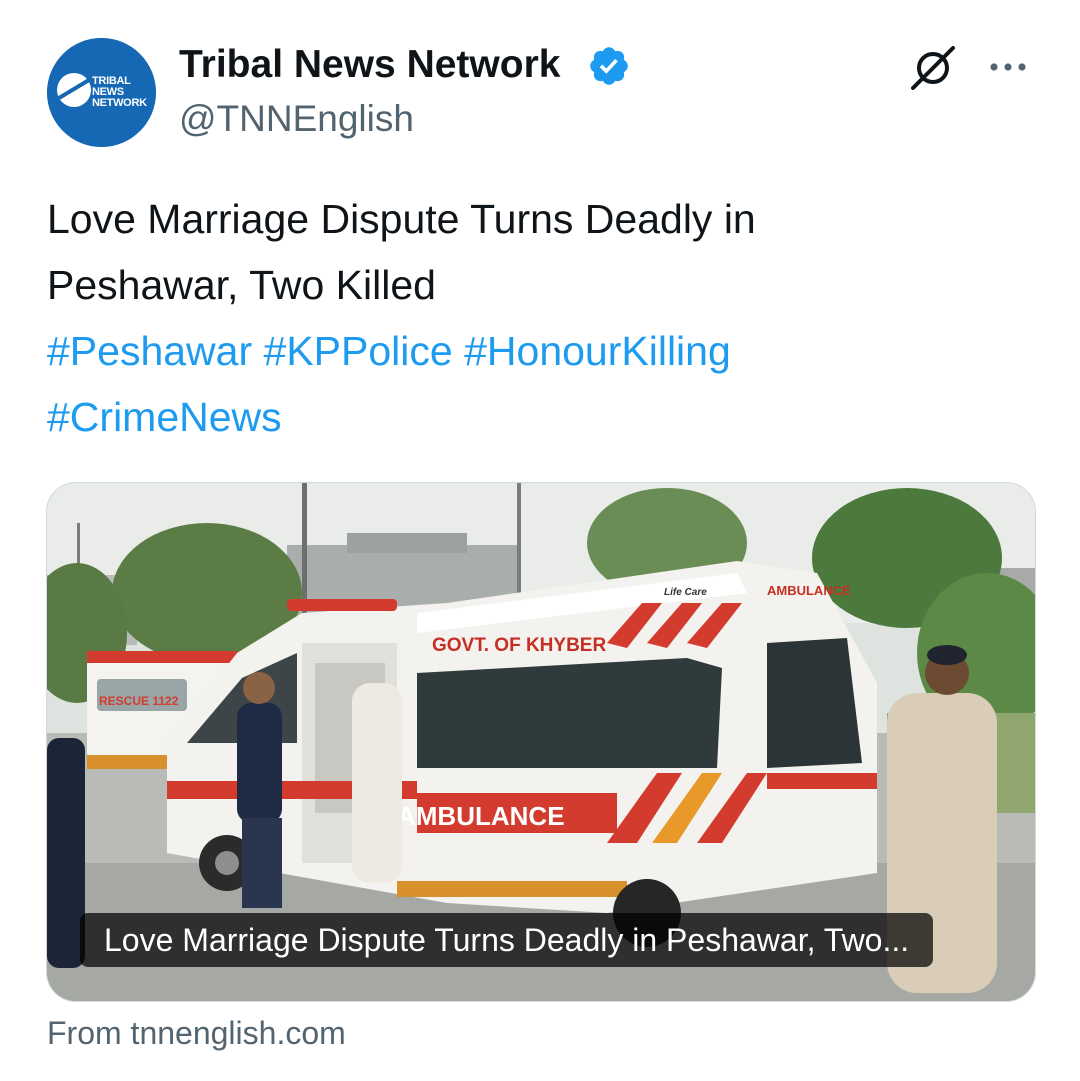  I want to click on hashtag-link: #Peshawar, so click(149, 351).